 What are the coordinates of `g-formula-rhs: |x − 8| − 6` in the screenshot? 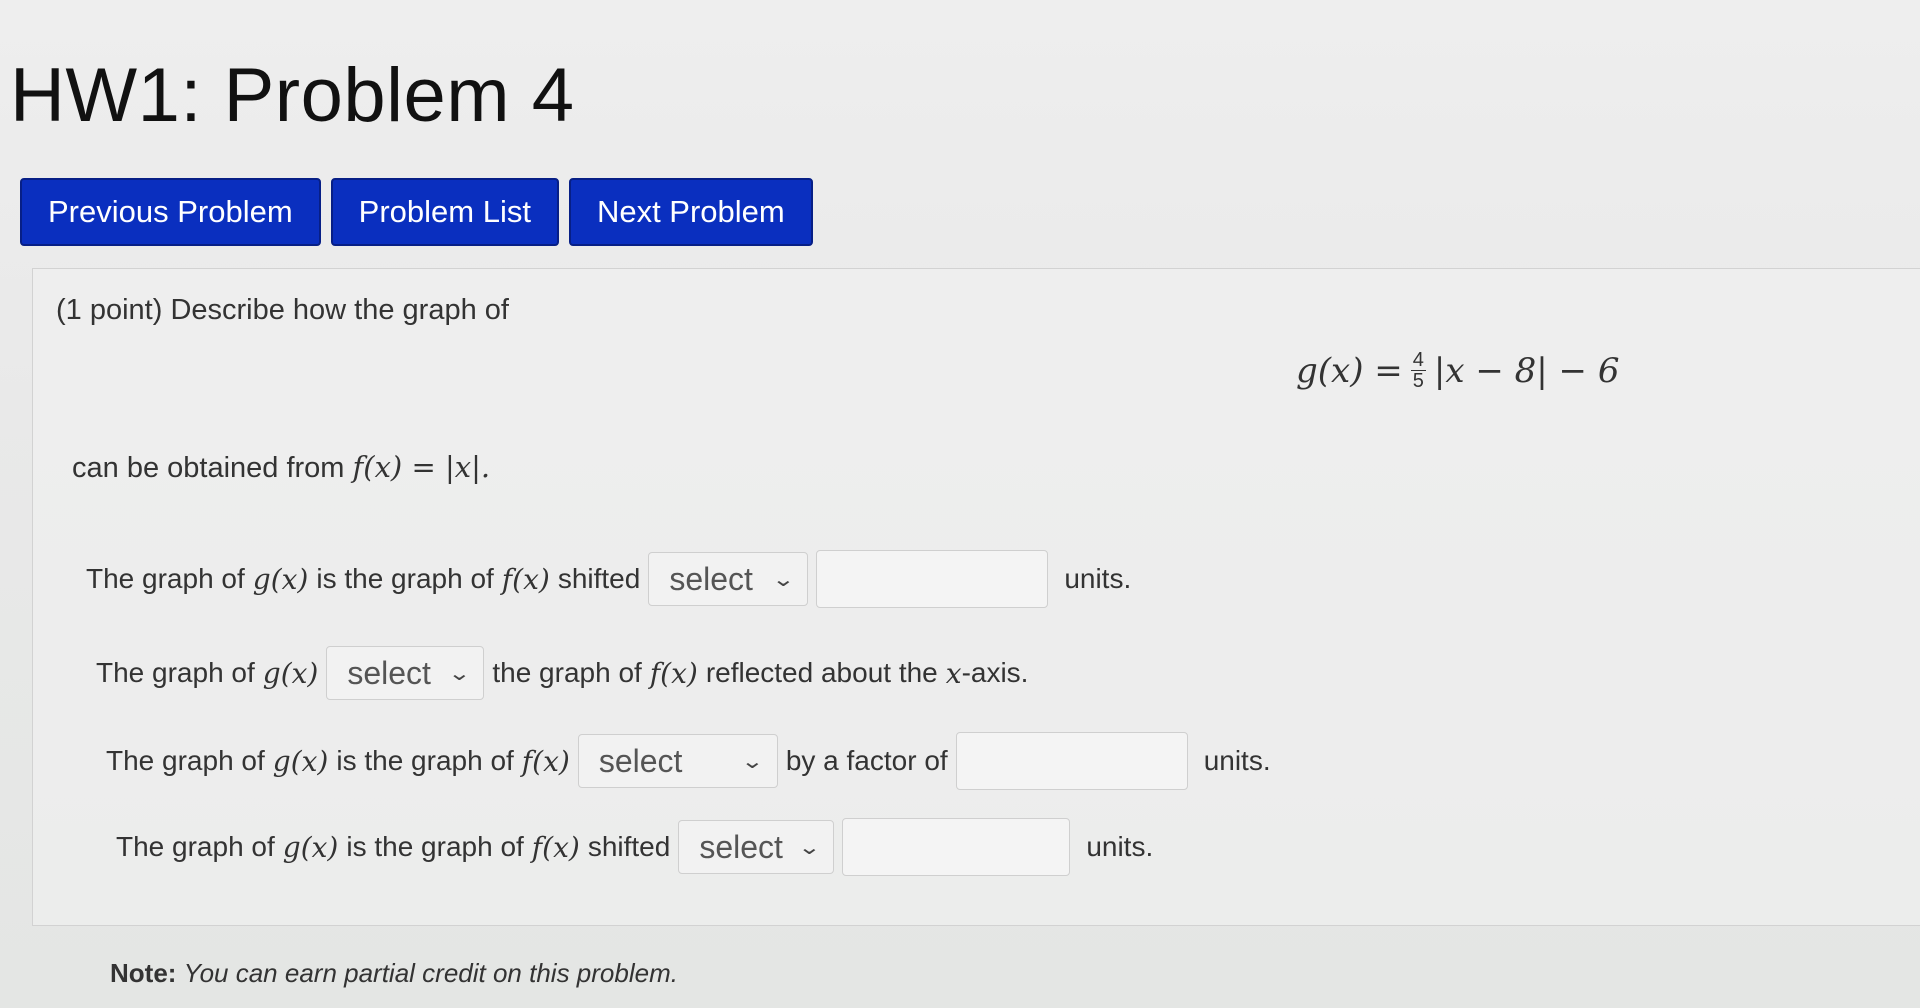 It's located at (1526, 370).